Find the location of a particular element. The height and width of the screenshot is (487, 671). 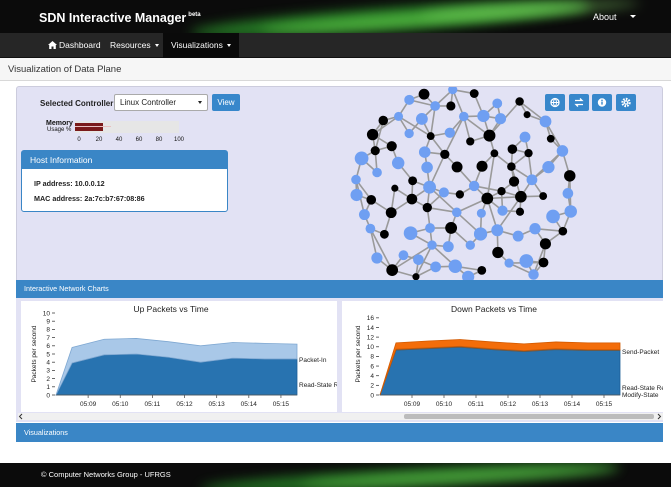

chevron-right-icon is located at coordinates (659, 416).